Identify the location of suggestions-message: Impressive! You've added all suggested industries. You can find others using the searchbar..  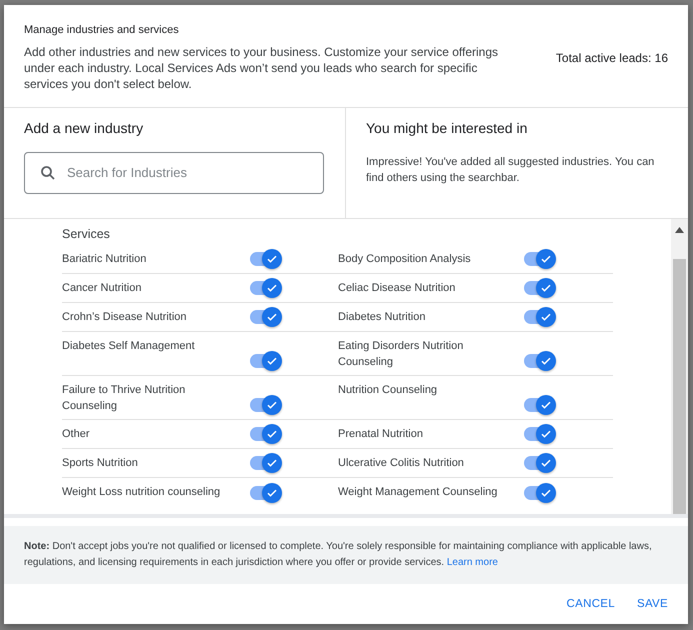
(511, 170).